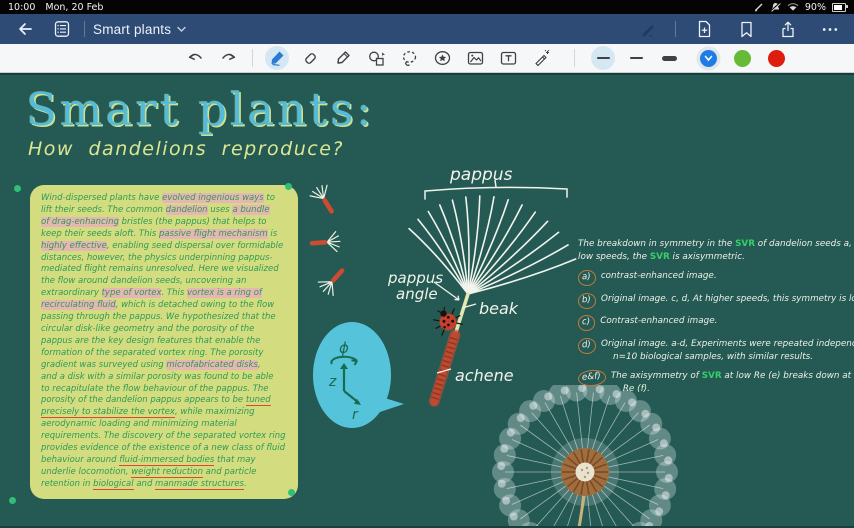 Image resolution: width=854 pixels, height=528 pixels. Describe the element at coordinates (427, 7) in the screenshot. I see `status-bar: 10:00 Mon, 20 Feb 90%` at that location.